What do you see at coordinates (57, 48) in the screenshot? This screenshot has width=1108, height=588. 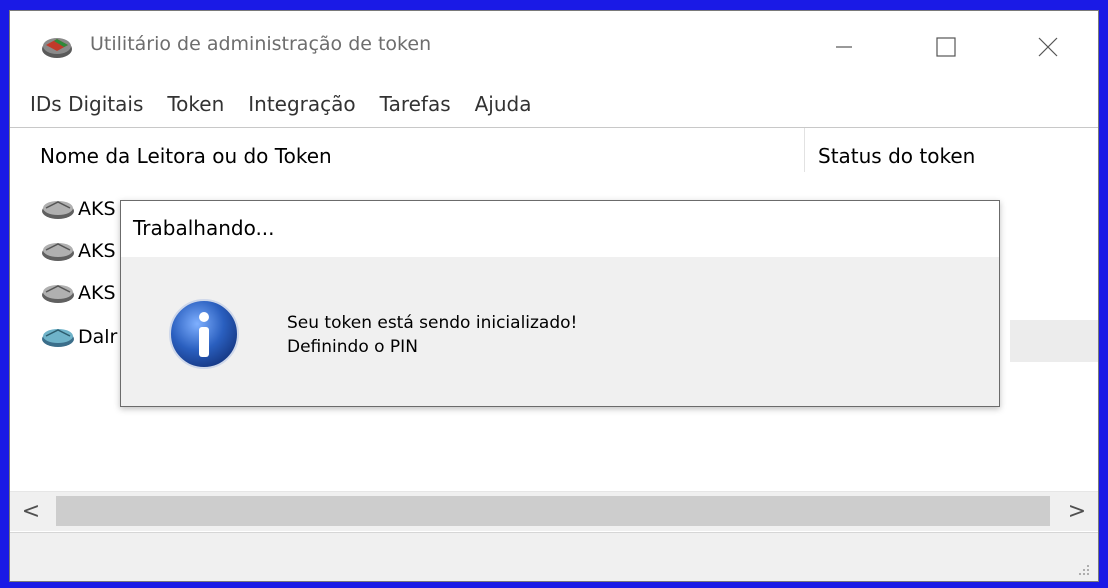 I see `token-app-icon` at bounding box center [57, 48].